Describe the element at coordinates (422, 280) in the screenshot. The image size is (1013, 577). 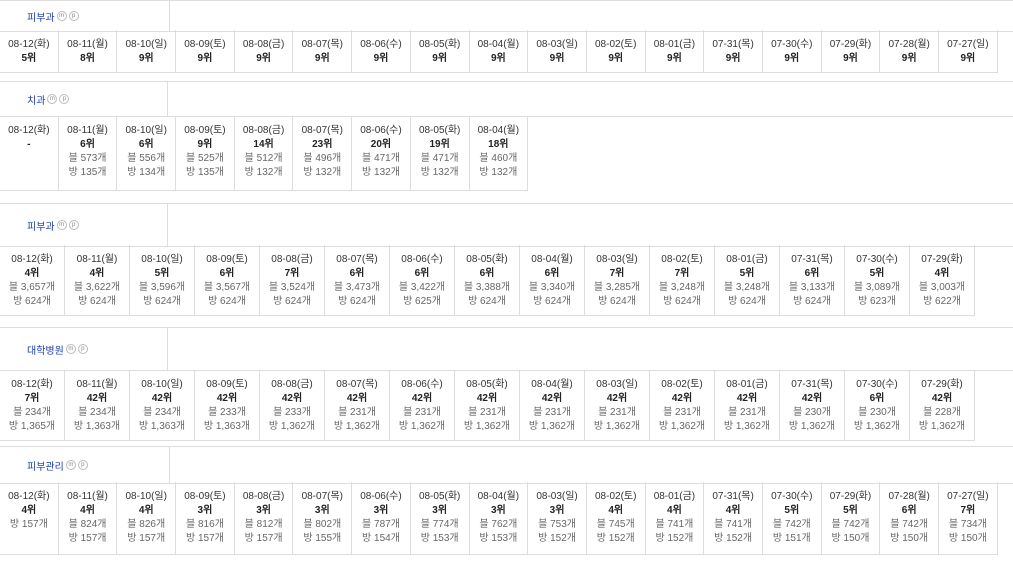
I see `day-cell: 08-06(수) 6위 블 3,422개 방 625개` at that location.